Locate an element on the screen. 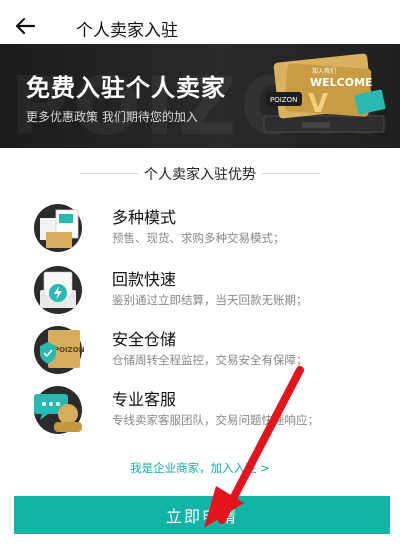 The width and height of the screenshot is (400, 557). svg-text: V is located at coordinates (318, 104).